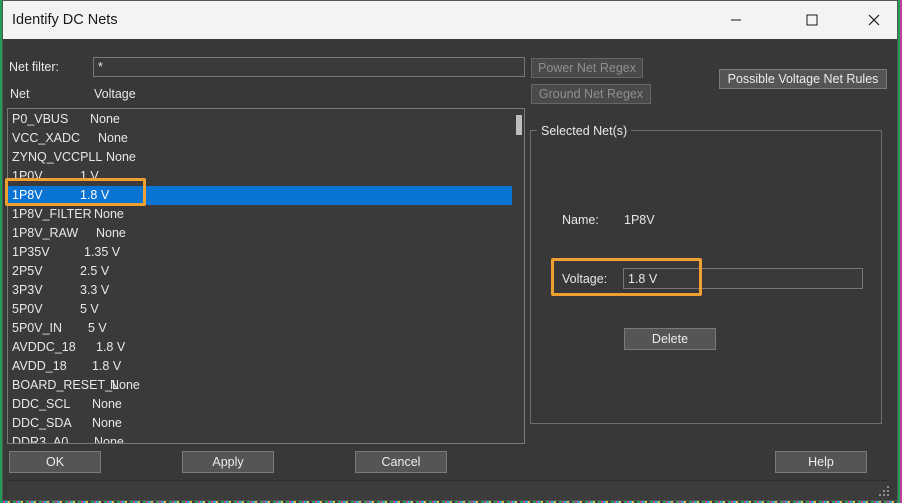 The image size is (902, 503). I want to click on net-list-row: AVDD_18 1.8 V, so click(260, 366).